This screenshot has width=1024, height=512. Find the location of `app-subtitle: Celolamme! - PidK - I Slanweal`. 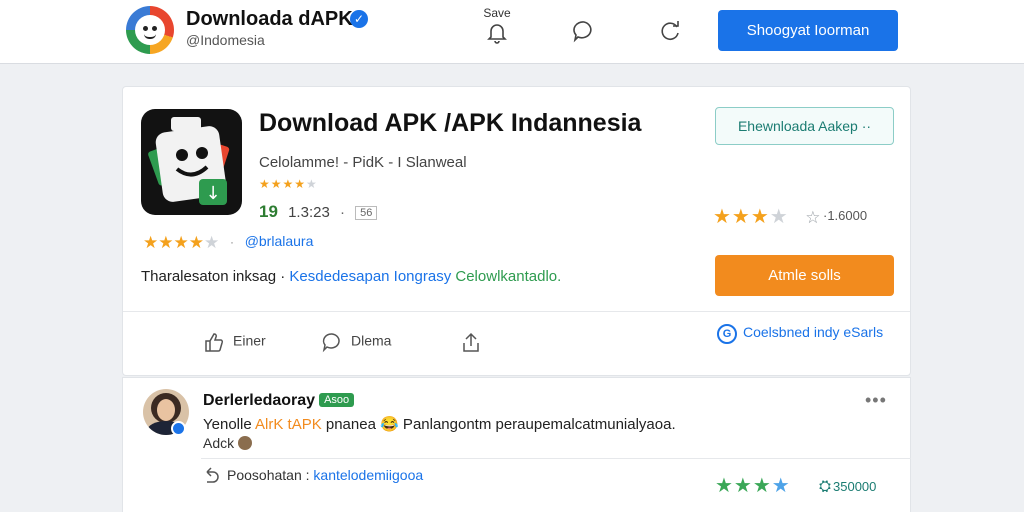

app-subtitle: Celolamme! - PidK - I Slanweal is located at coordinates (363, 162).